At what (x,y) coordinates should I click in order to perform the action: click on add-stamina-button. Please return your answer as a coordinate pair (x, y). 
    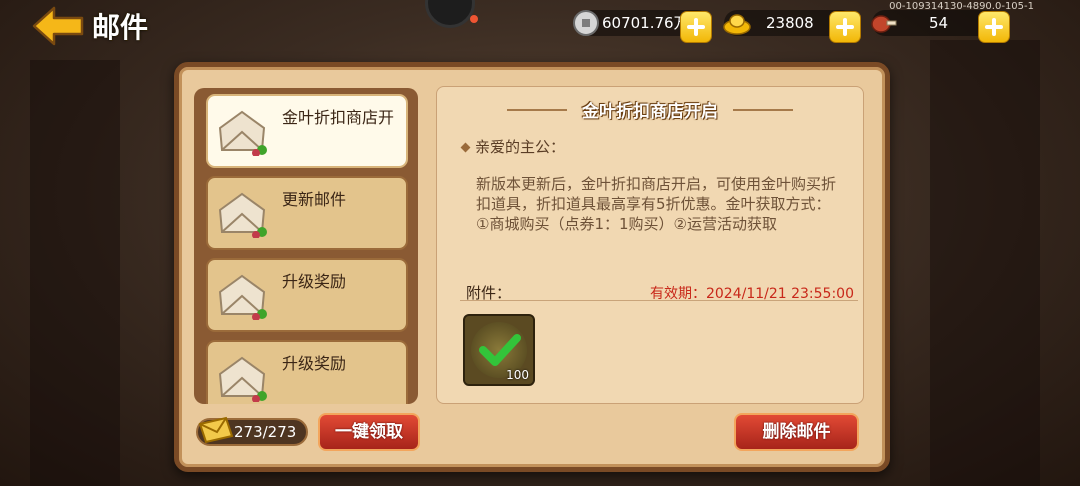
    Looking at the image, I should click on (994, 27).